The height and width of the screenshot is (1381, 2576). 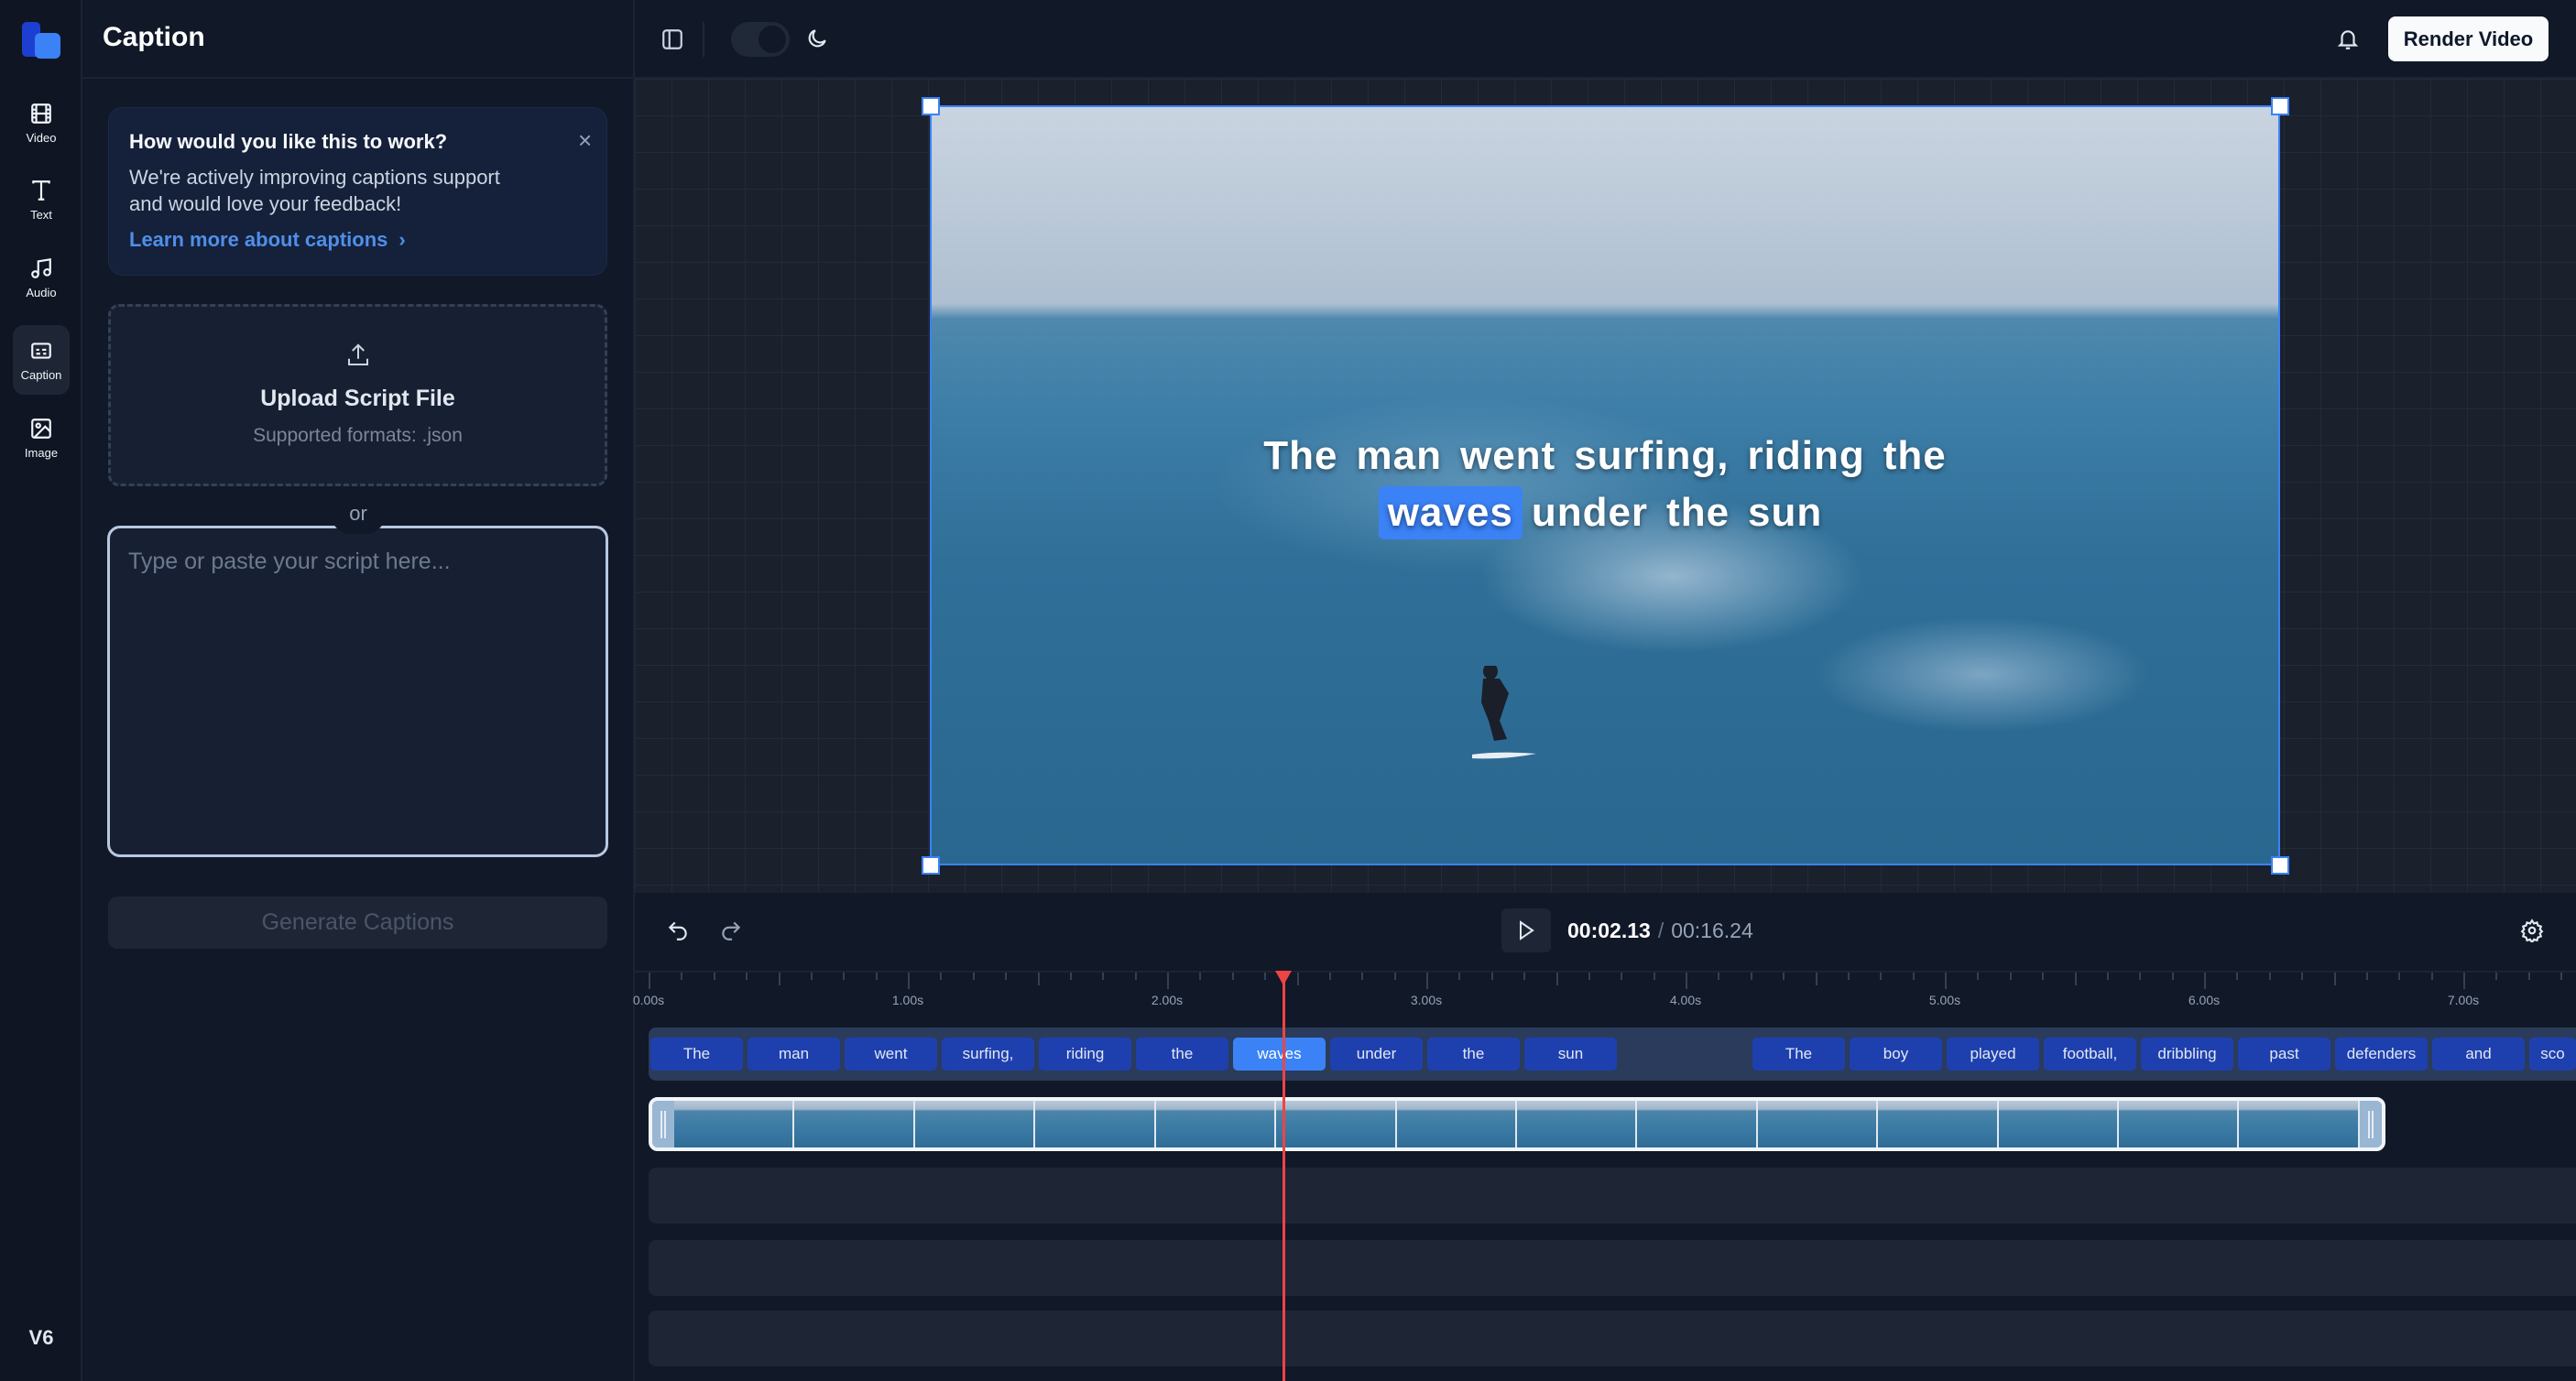 I want to click on close-icon: ×, so click(x=585, y=140).